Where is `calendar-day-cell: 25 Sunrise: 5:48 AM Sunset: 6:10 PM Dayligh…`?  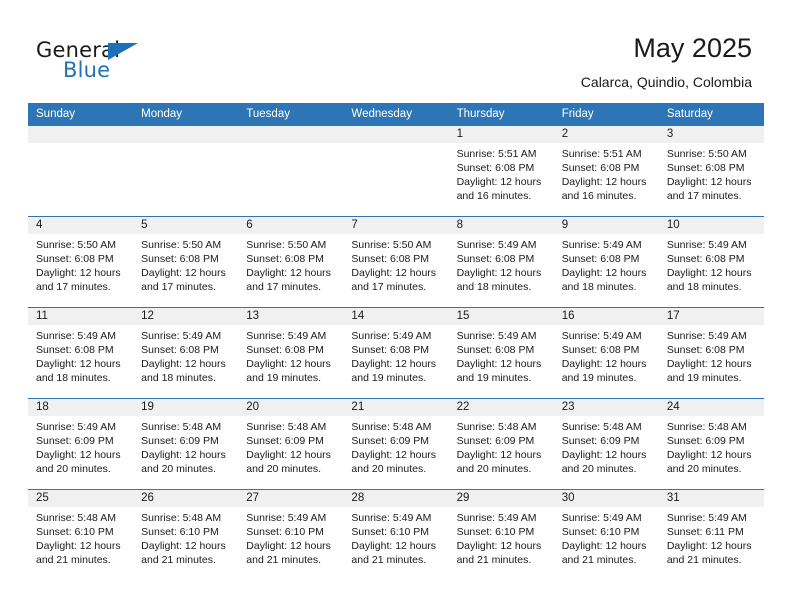 calendar-day-cell: 25 Sunrise: 5:48 AM Sunset: 6:10 PM Dayligh… is located at coordinates (81, 534).